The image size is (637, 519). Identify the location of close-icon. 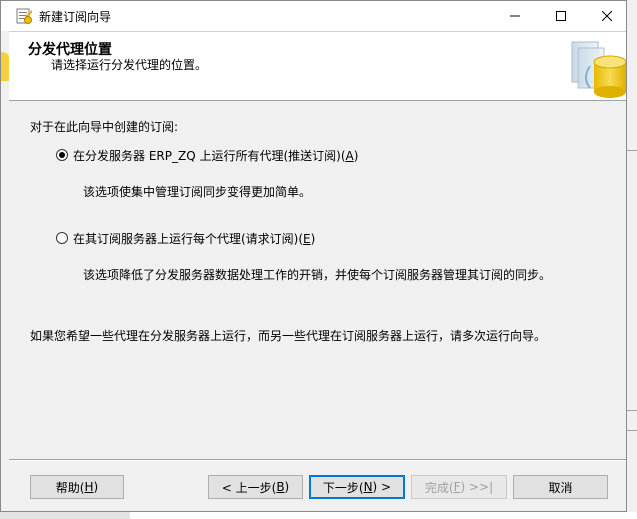
(607, 16).